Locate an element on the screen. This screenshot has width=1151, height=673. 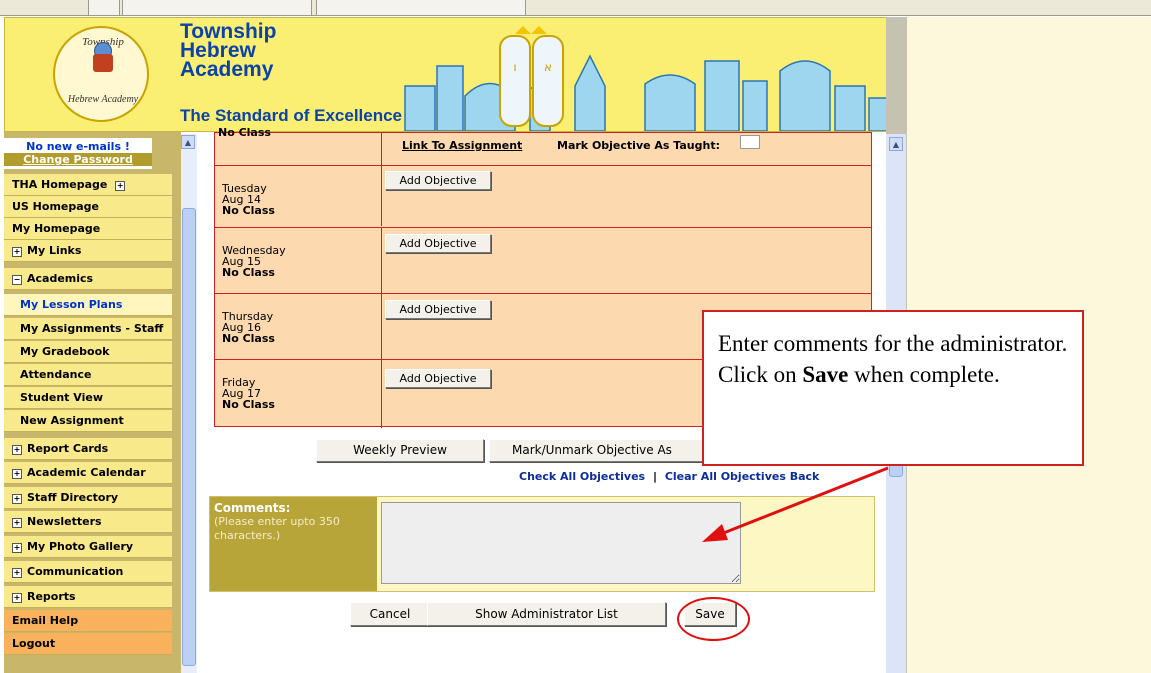
mark-taught-label: Mark Objective As Taught: is located at coordinates (638, 145).